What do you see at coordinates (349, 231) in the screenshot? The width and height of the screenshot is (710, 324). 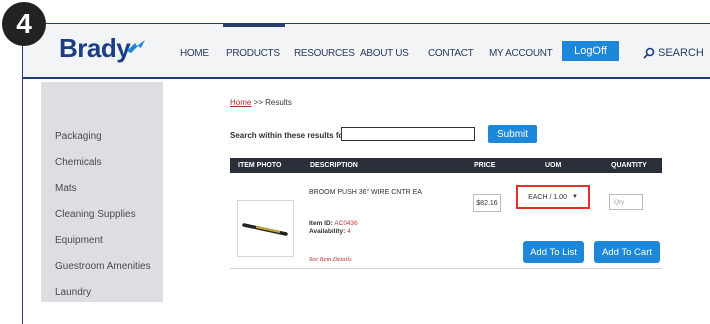 I see `availability-value: 4` at bounding box center [349, 231].